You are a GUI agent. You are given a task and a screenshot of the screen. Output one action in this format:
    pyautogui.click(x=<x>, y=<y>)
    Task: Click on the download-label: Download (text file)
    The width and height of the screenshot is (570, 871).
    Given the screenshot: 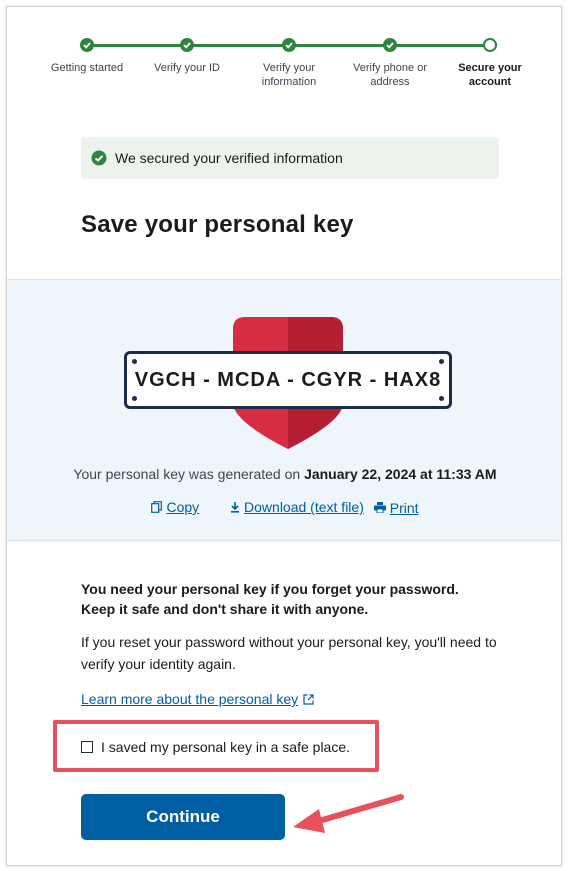 What is the action you would take?
    pyautogui.click(x=304, y=507)
    